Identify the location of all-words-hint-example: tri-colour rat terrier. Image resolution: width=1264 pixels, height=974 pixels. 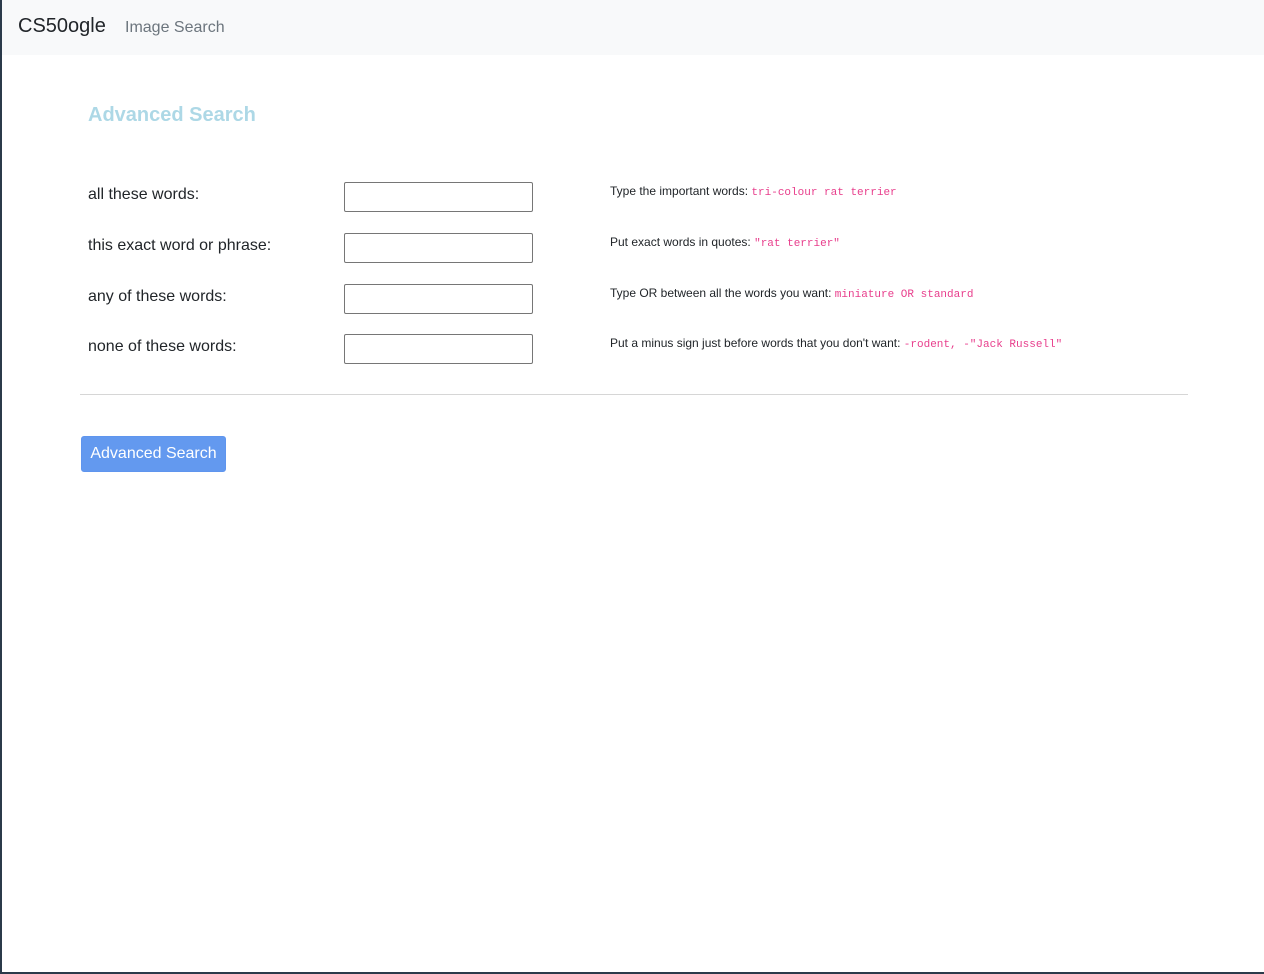
(824, 193).